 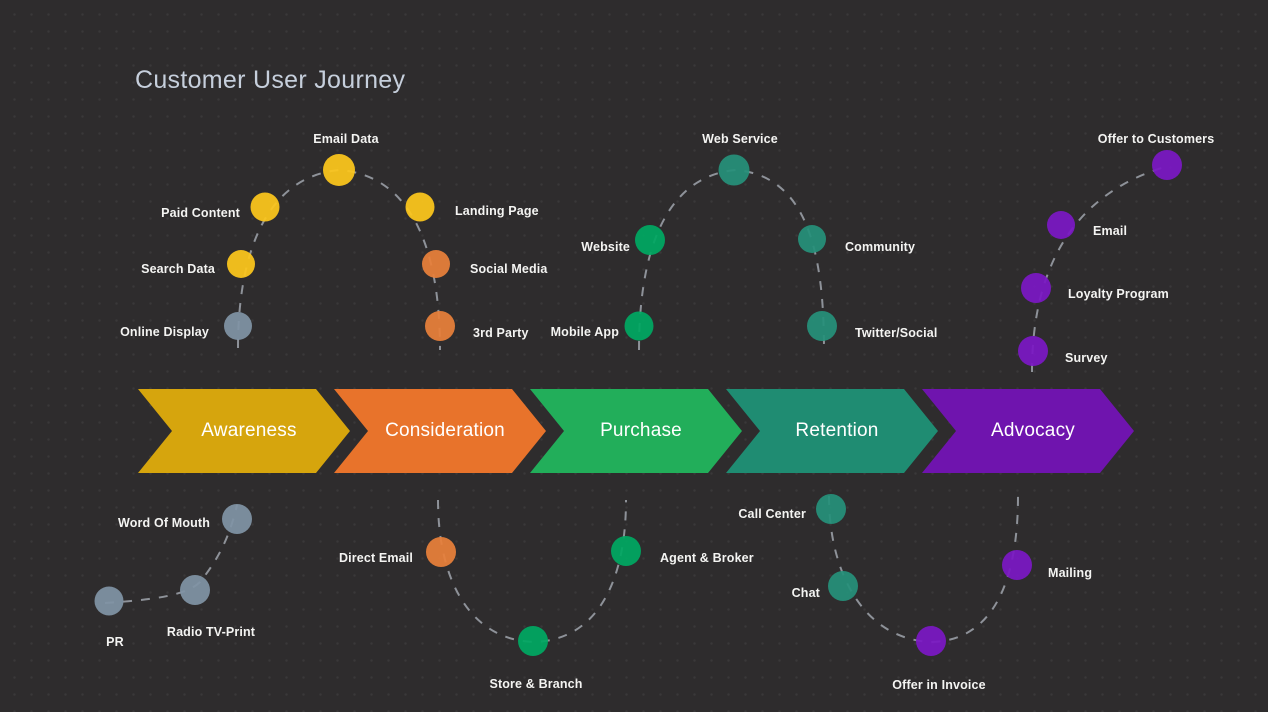 What do you see at coordinates (822, 326) in the screenshot?
I see `journey-node-twitter-social` at bounding box center [822, 326].